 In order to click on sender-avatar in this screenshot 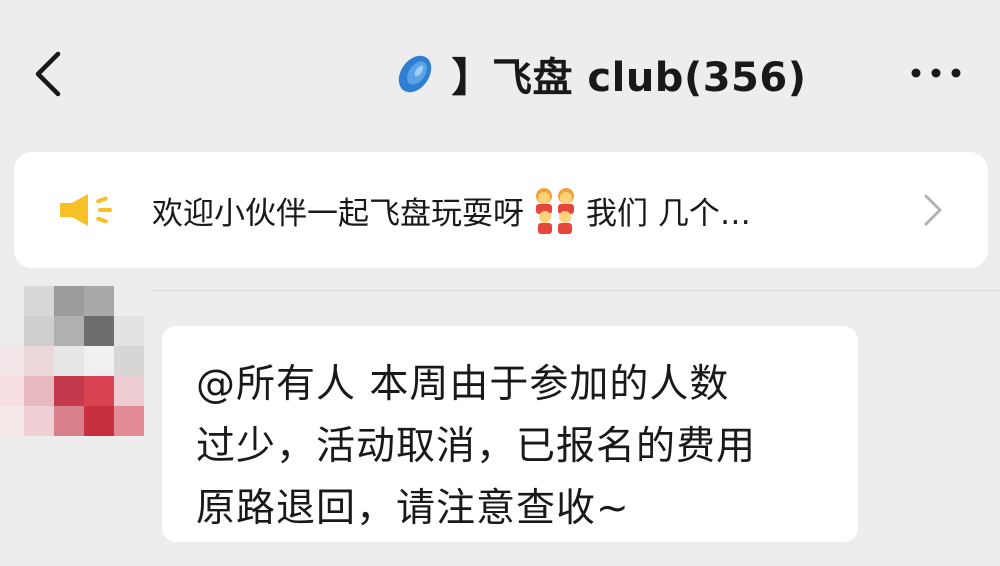, I will do `click(105, 366)`.